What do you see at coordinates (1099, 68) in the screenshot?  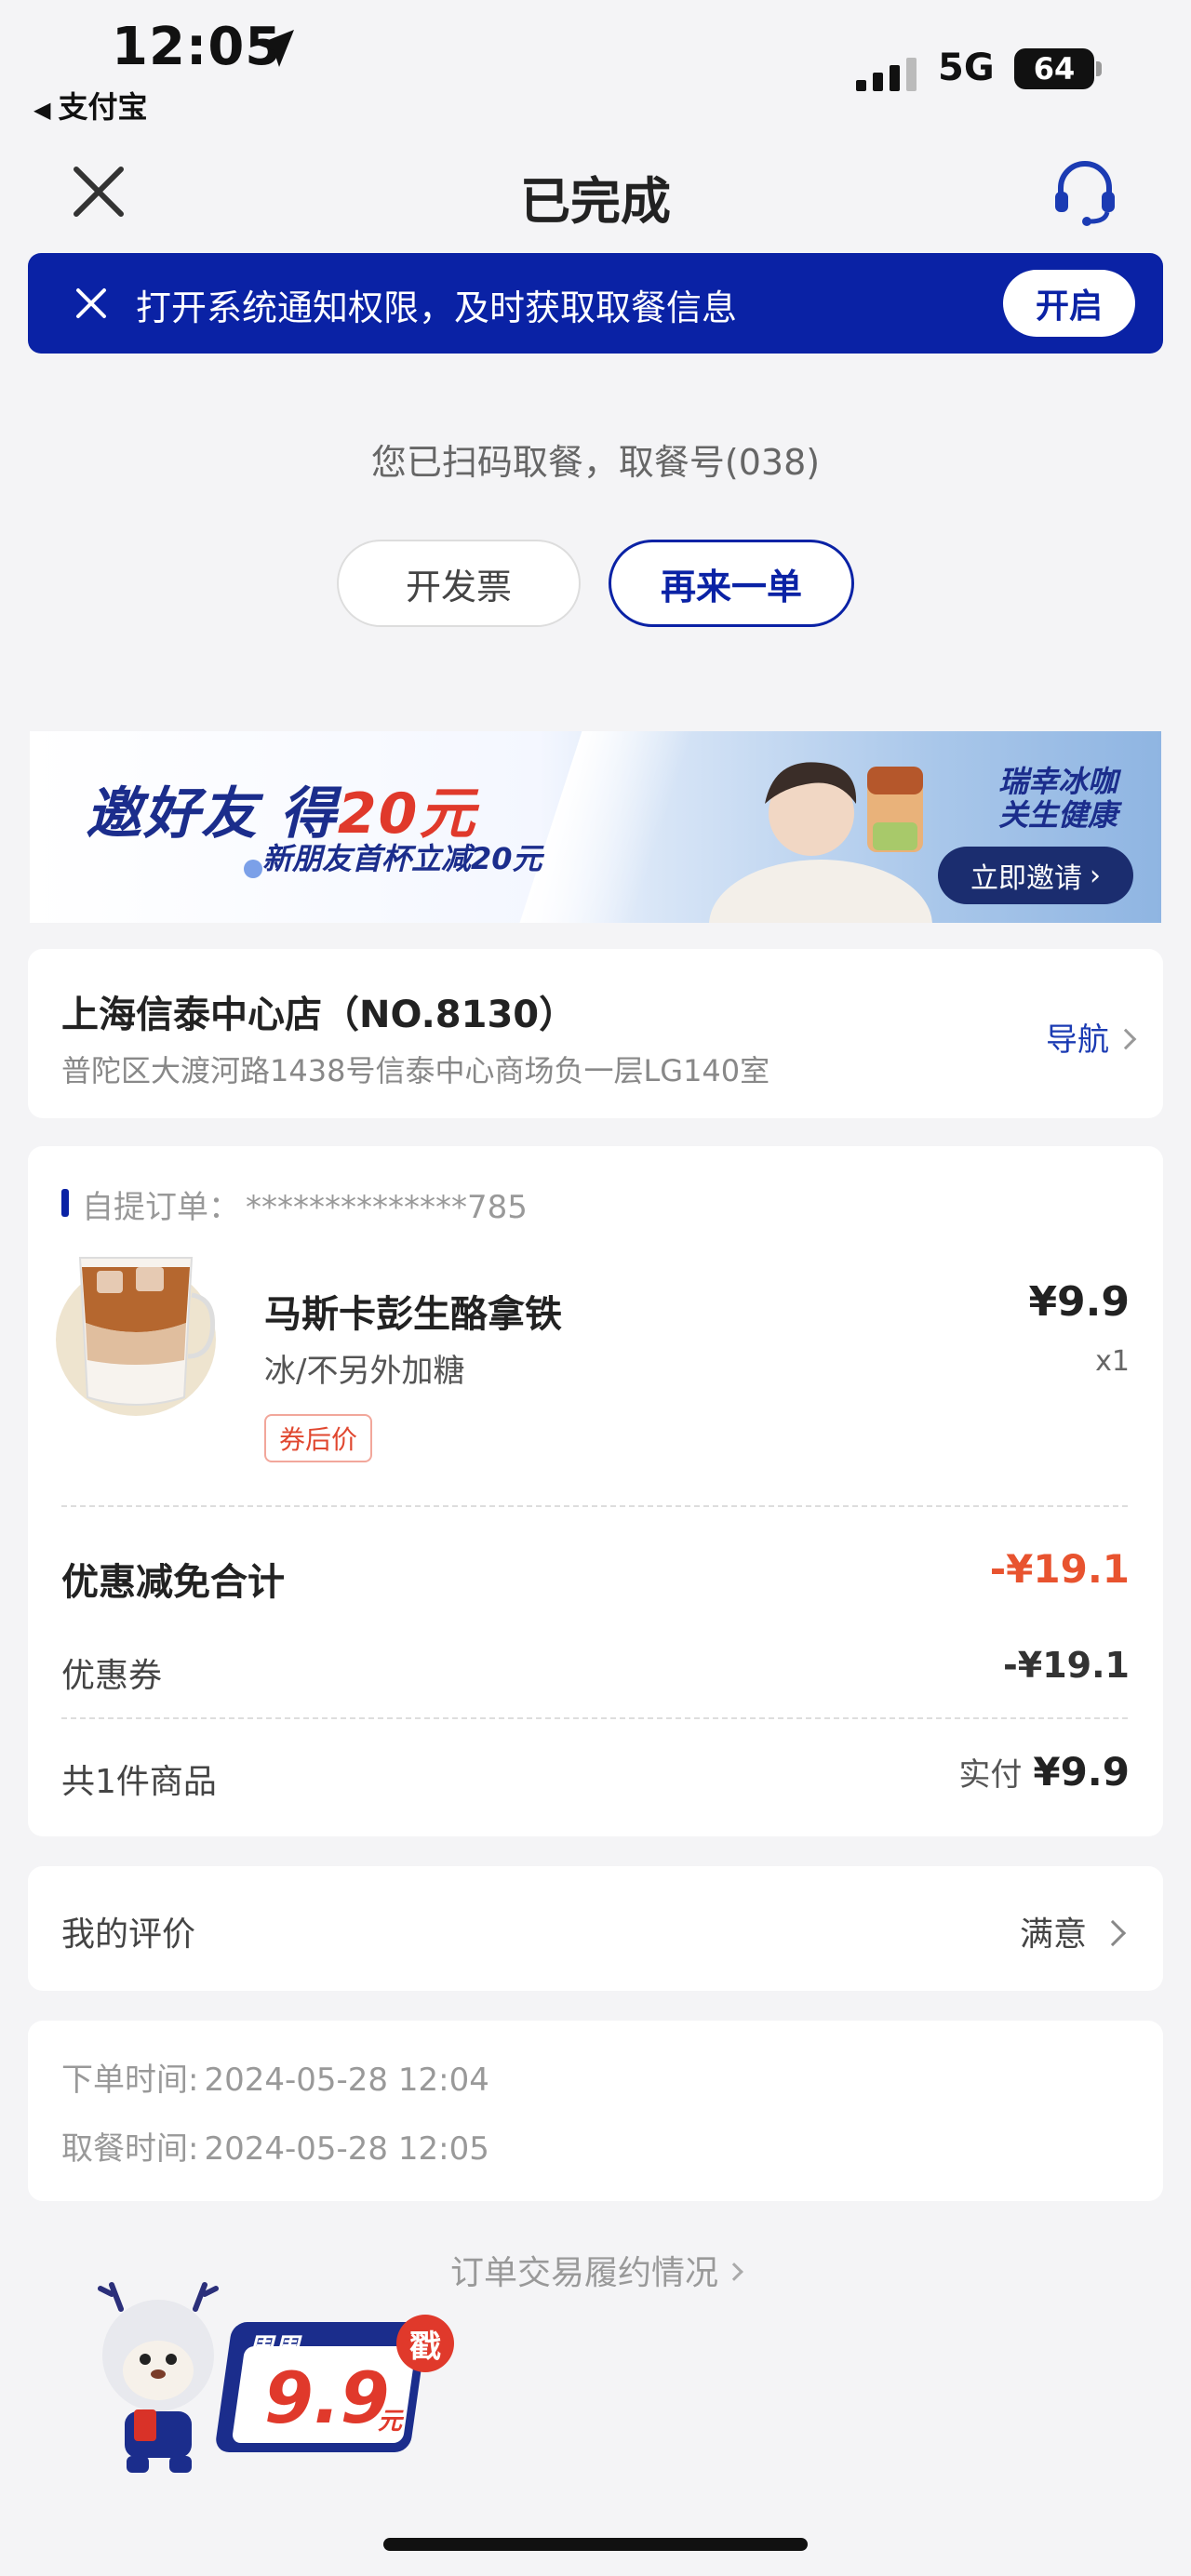 I see `battery-cap` at bounding box center [1099, 68].